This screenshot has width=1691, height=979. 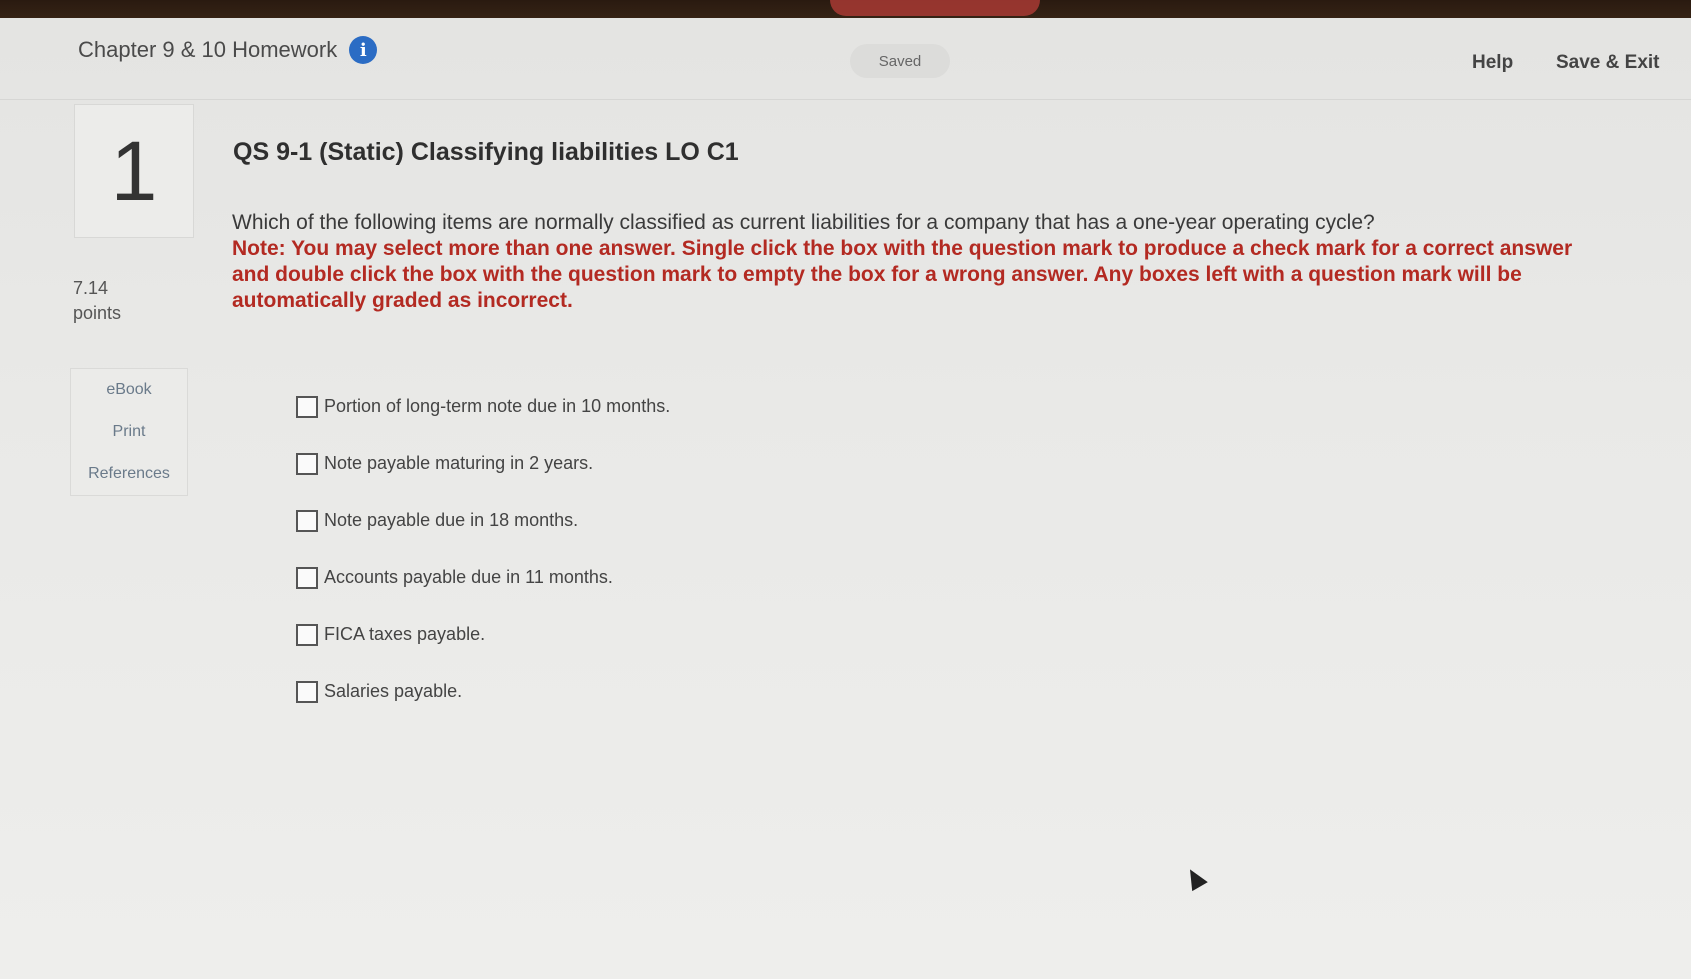 What do you see at coordinates (129, 474) in the screenshot?
I see `side-item-references: References` at bounding box center [129, 474].